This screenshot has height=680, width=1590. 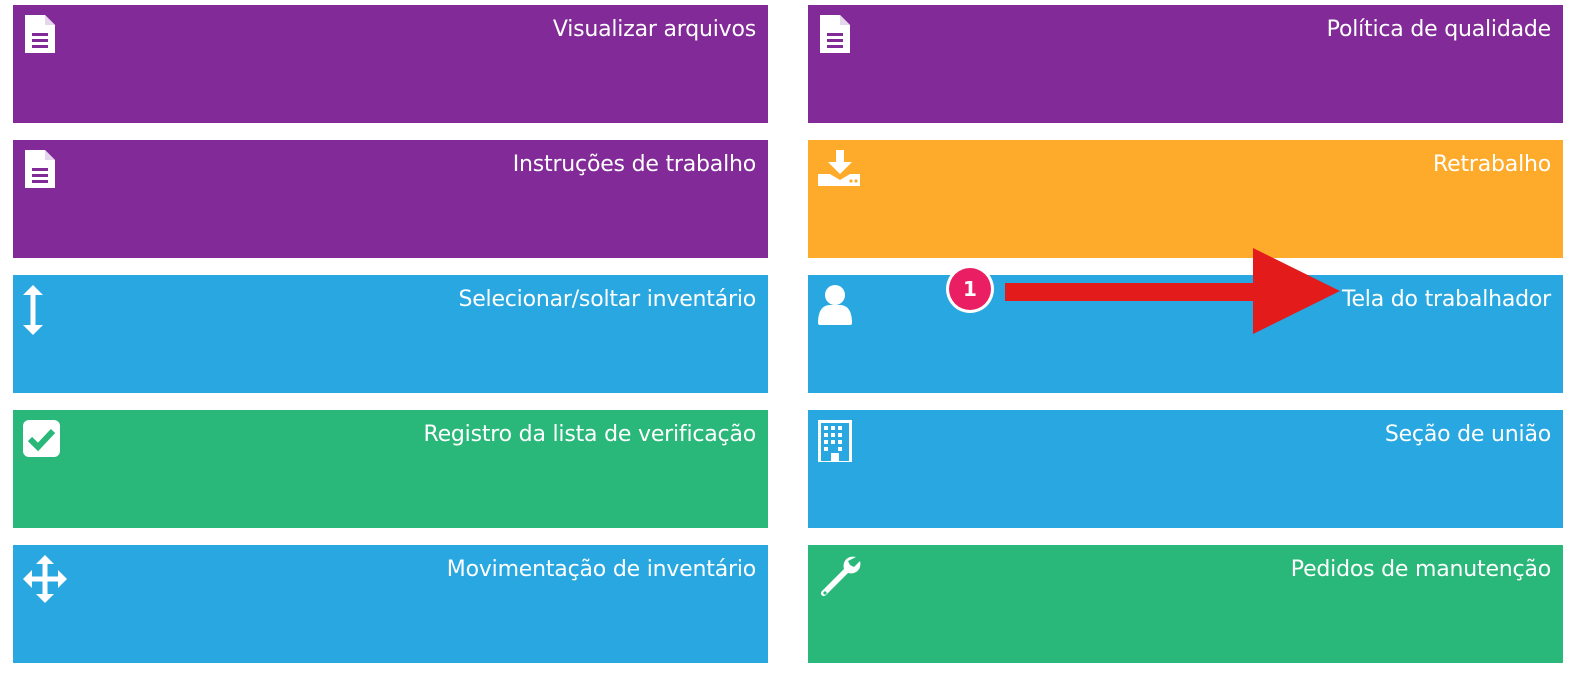 What do you see at coordinates (1420, 569) in the screenshot?
I see `tile-label: Pedidos de manutenção` at bounding box center [1420, 569].